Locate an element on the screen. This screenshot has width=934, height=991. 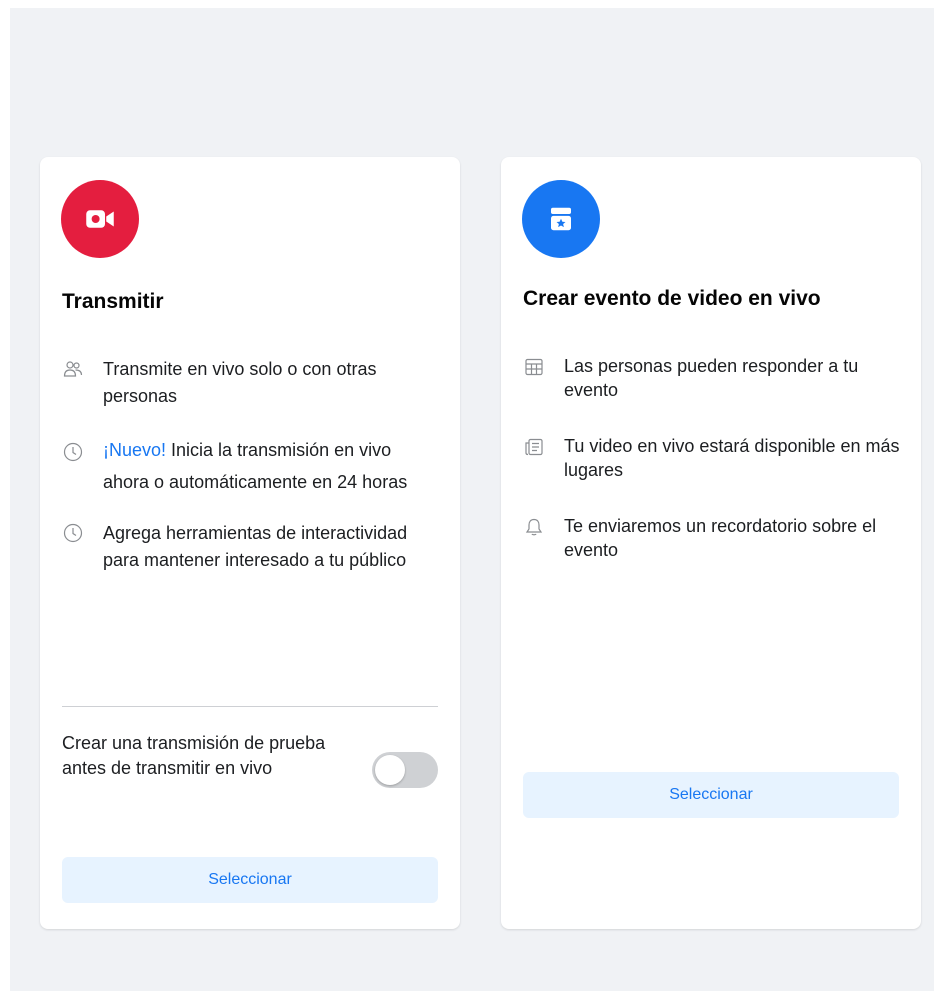
video-camera-icon is located at coordinates (100, 219).